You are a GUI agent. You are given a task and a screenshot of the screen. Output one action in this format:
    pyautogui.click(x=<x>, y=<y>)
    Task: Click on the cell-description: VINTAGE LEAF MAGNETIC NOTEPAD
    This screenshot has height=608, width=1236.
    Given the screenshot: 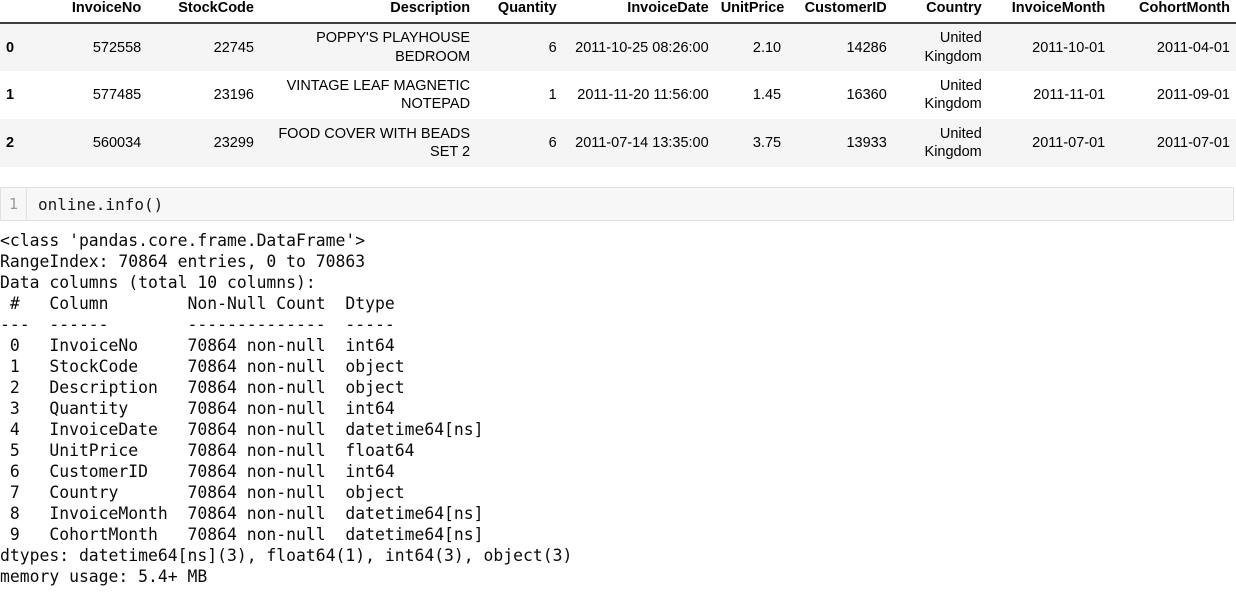 What is the action you would take?
    pyautogui.click(x=378, y=95)
    